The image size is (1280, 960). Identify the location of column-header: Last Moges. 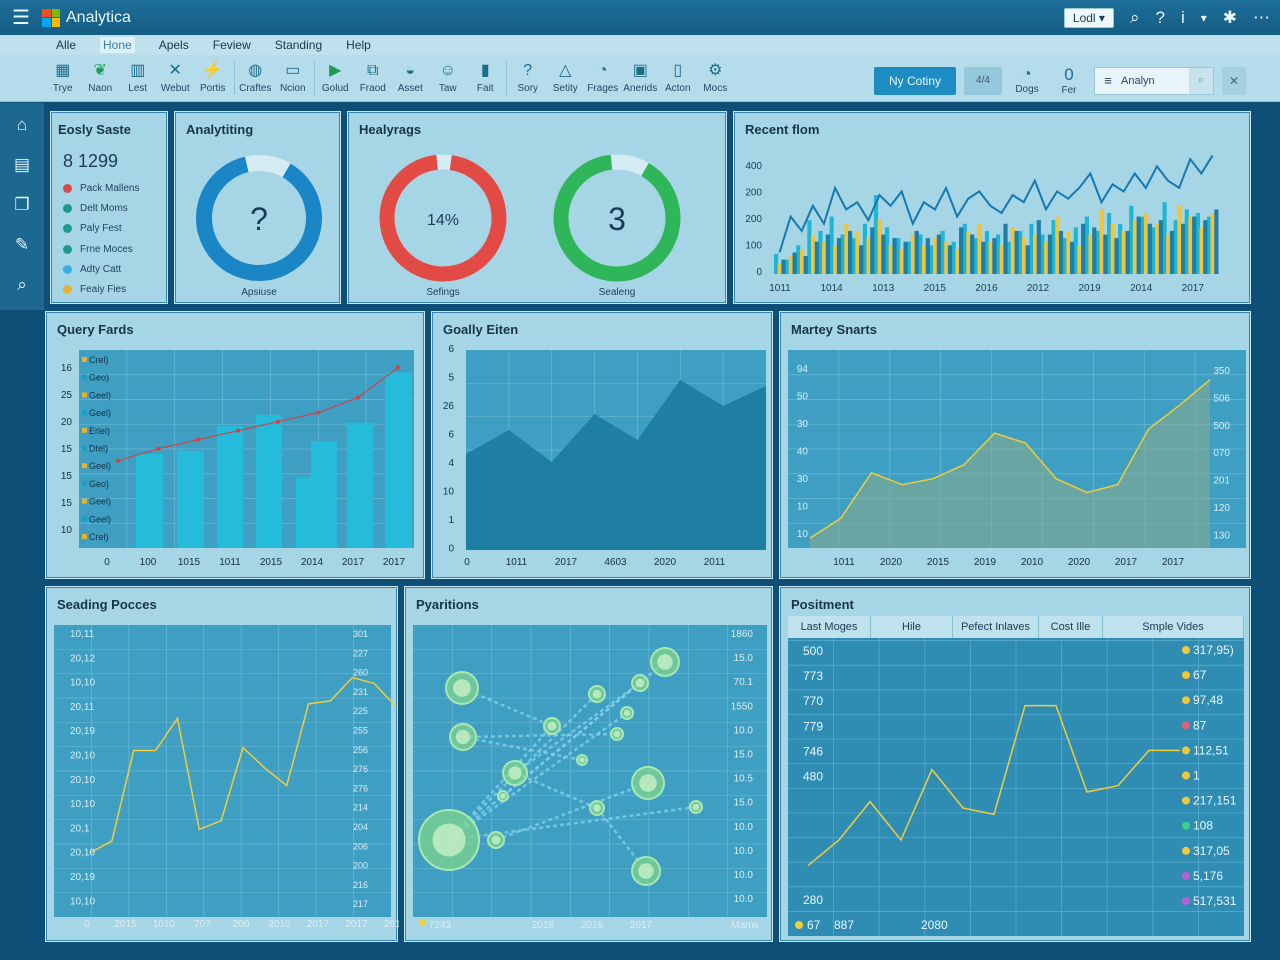
(829, 627).